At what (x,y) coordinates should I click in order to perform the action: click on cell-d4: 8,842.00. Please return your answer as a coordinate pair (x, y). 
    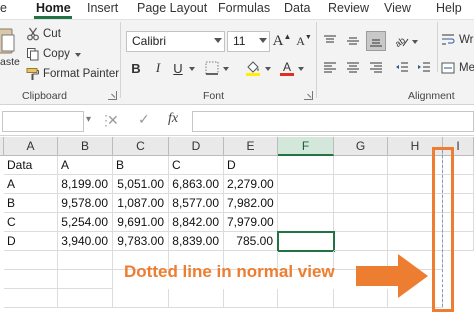
    Looking at the image, I should click on (196, 222).